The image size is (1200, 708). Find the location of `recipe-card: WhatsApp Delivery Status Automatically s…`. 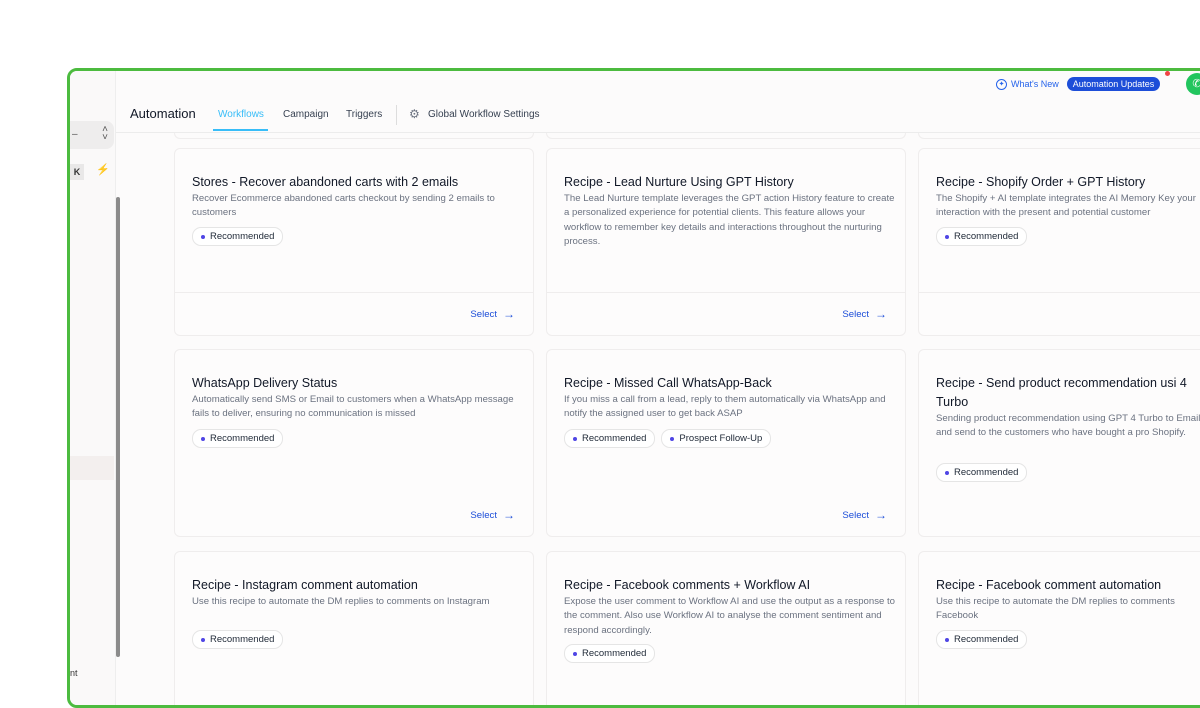

recipe-card: WhatsApp Delivery Status Automatically s… is located at coordinates (354, 443).